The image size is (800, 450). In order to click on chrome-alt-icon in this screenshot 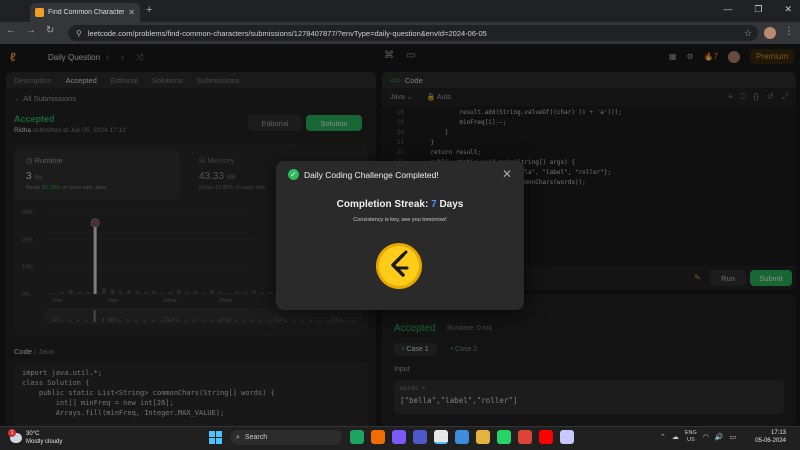, I will do `click(525, 437)`.